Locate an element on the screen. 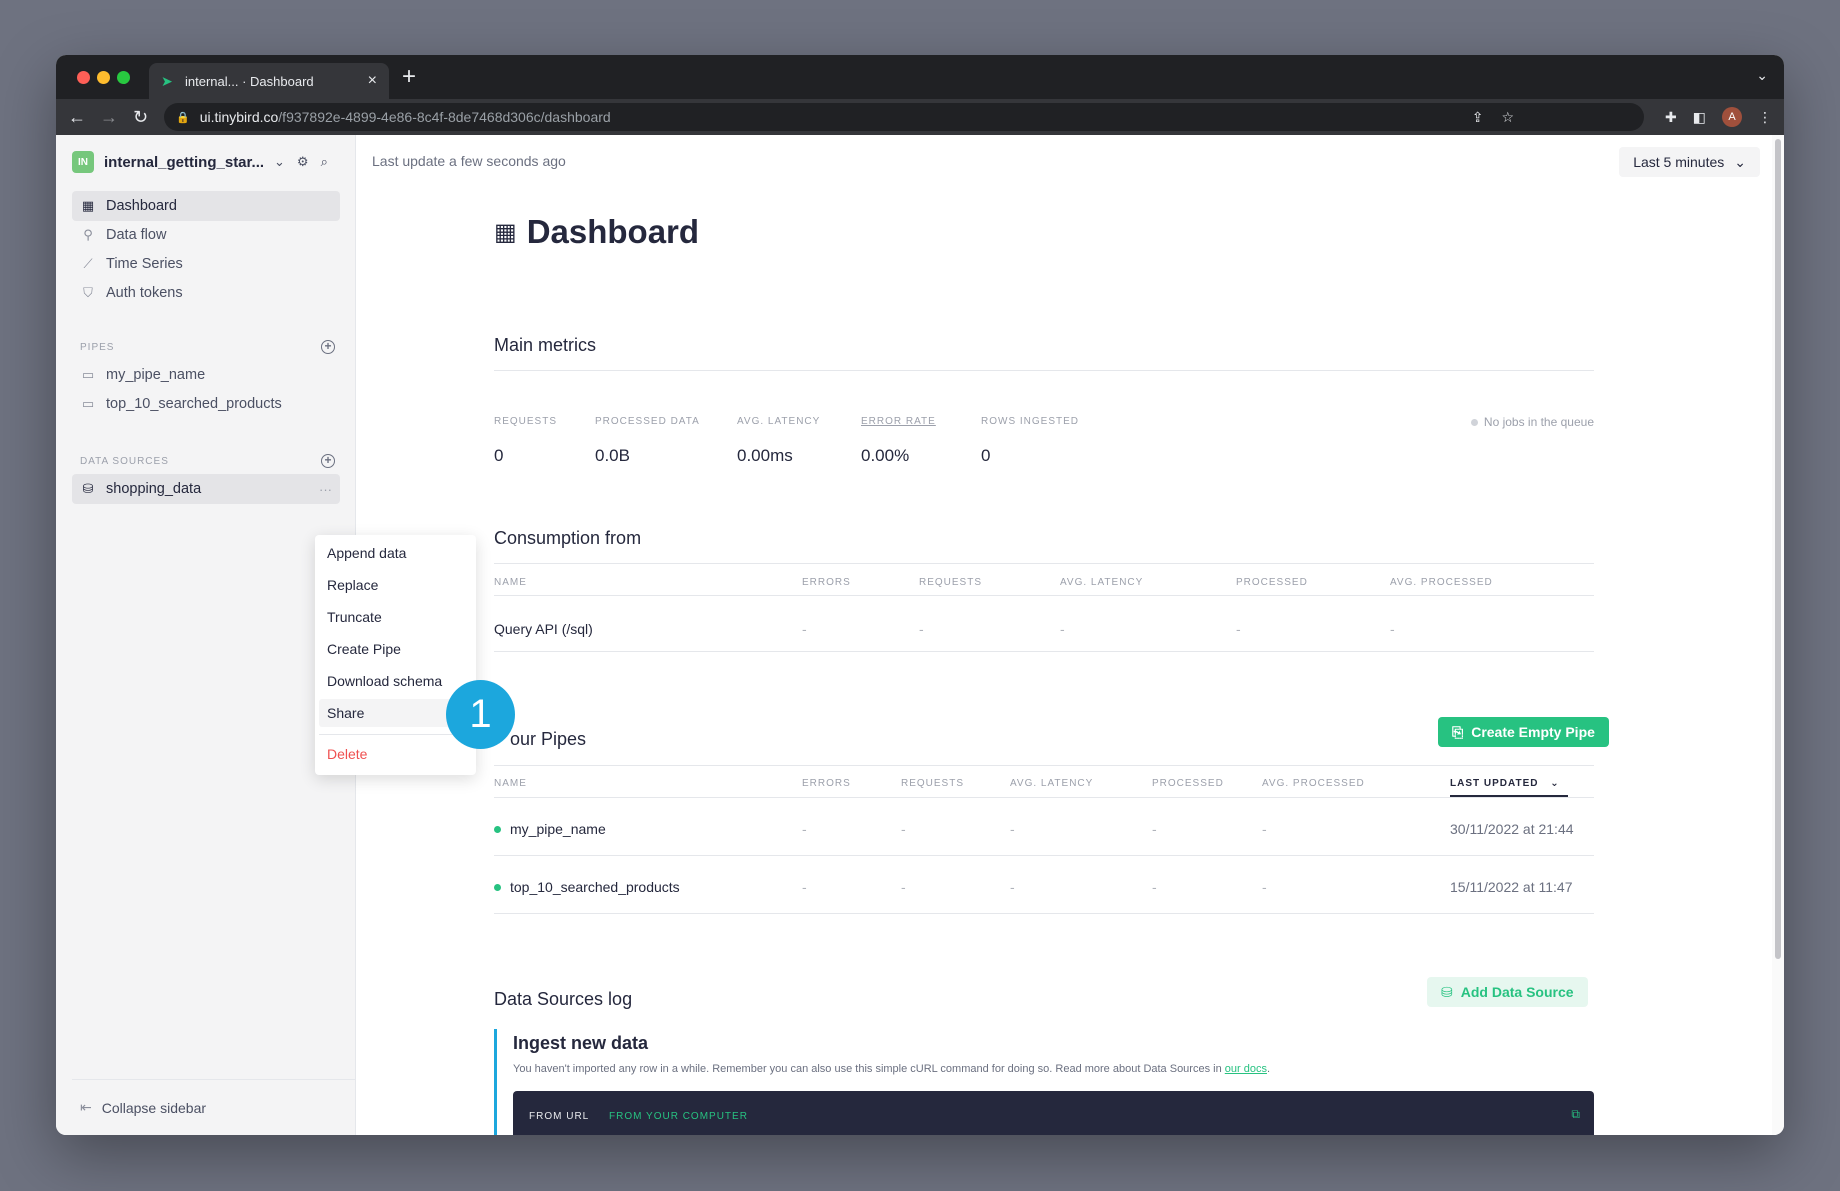  database-icon: ⛁ is located at coordinates (1447, 991).